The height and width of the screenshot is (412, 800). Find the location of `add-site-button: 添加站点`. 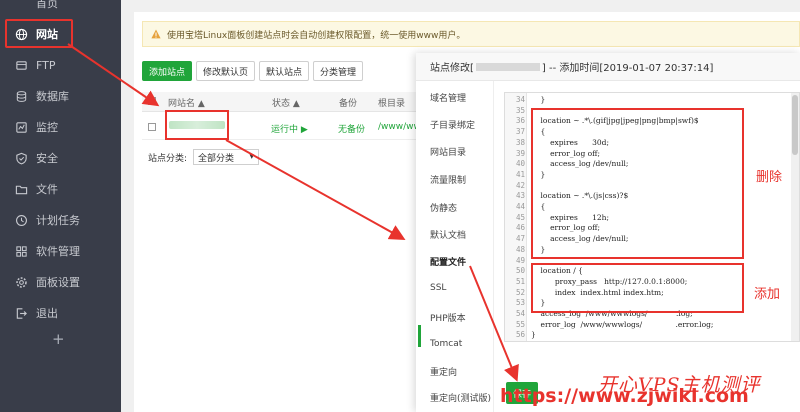

add-site-button: 添加站点 is located at coordinates (167, 71).